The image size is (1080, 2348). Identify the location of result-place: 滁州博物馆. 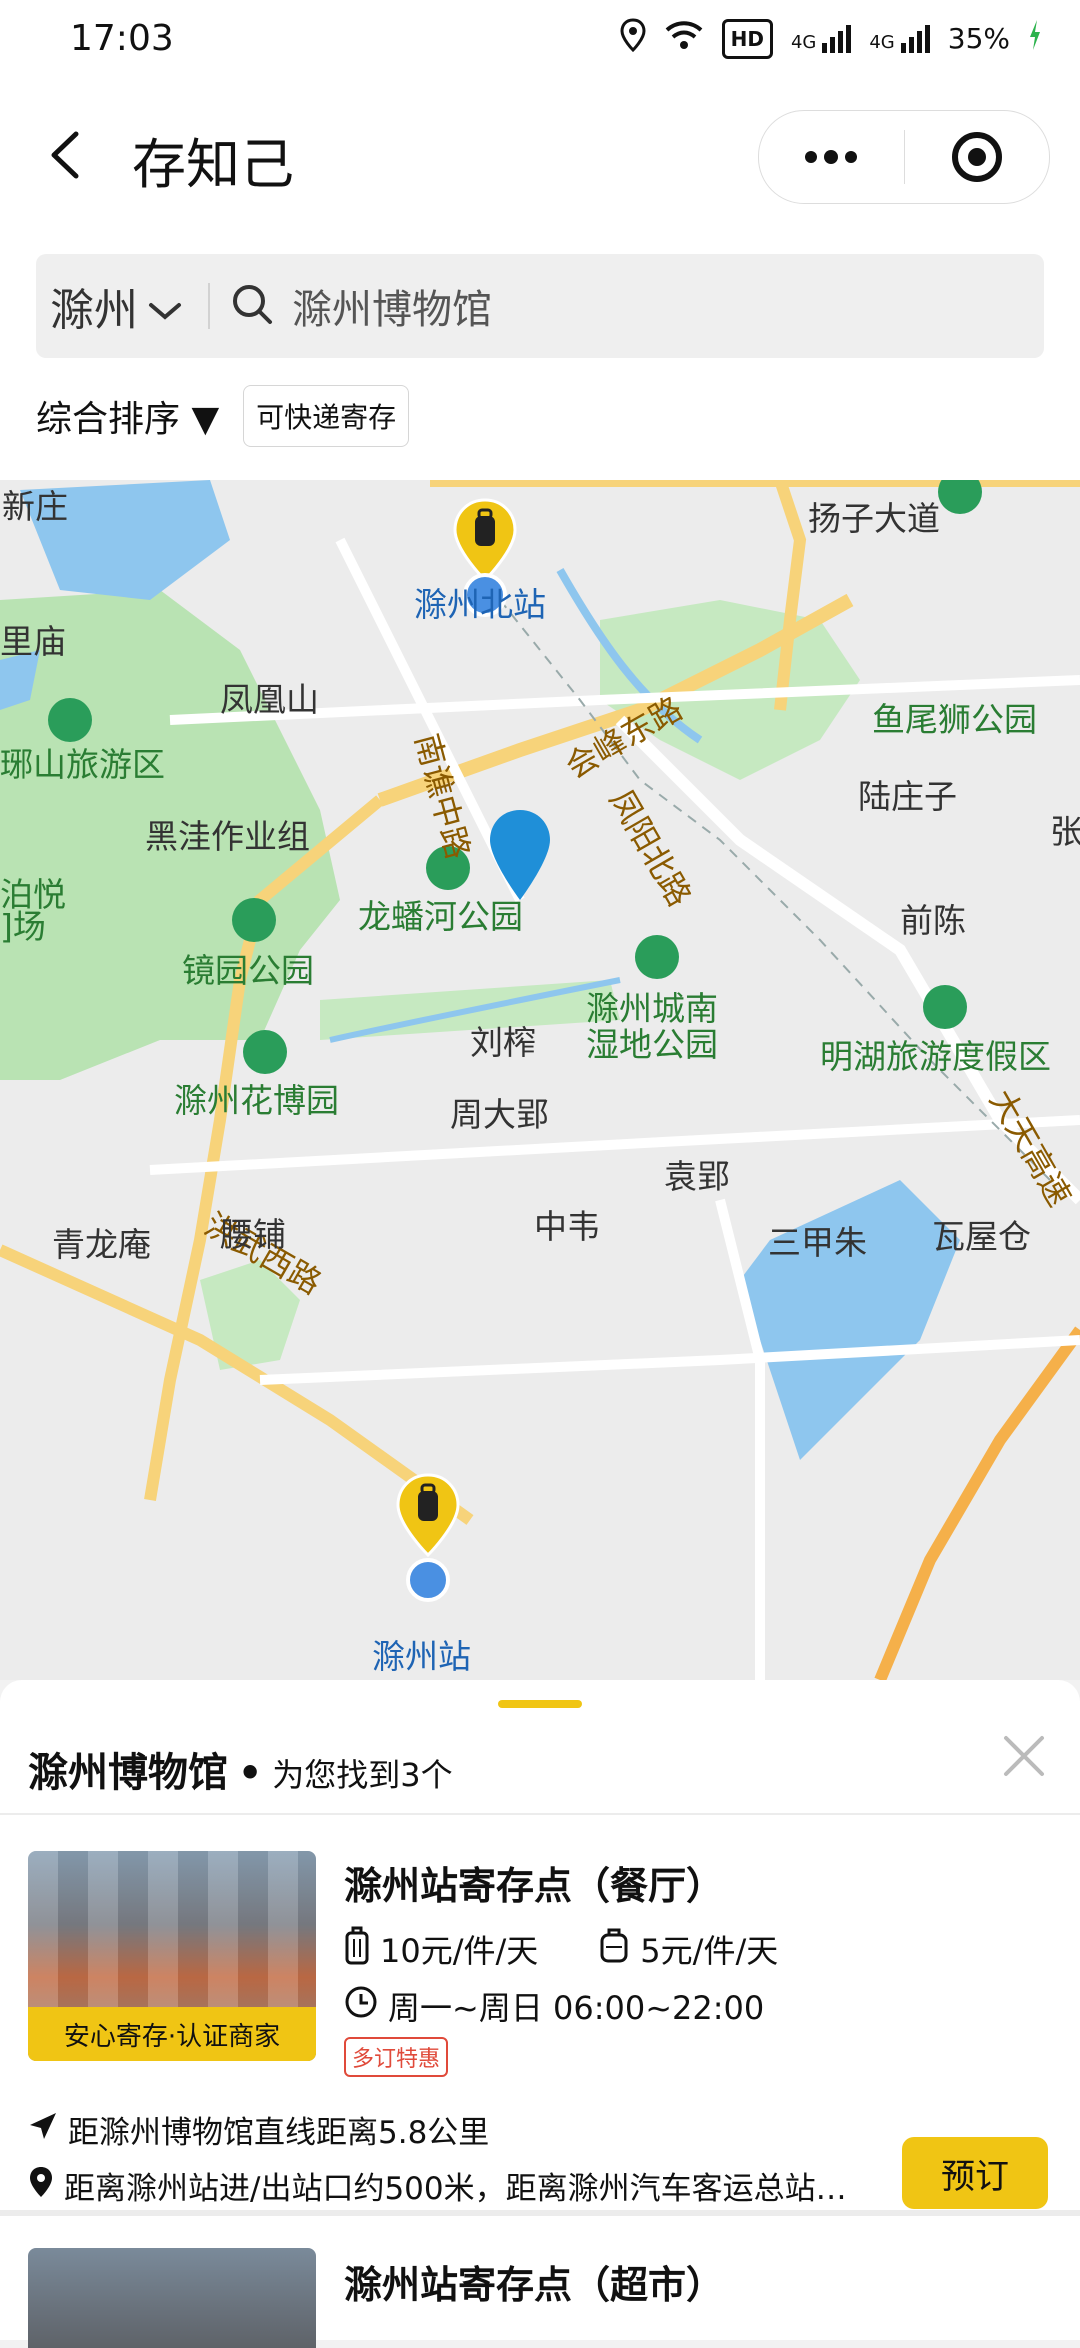
(128, 1773).